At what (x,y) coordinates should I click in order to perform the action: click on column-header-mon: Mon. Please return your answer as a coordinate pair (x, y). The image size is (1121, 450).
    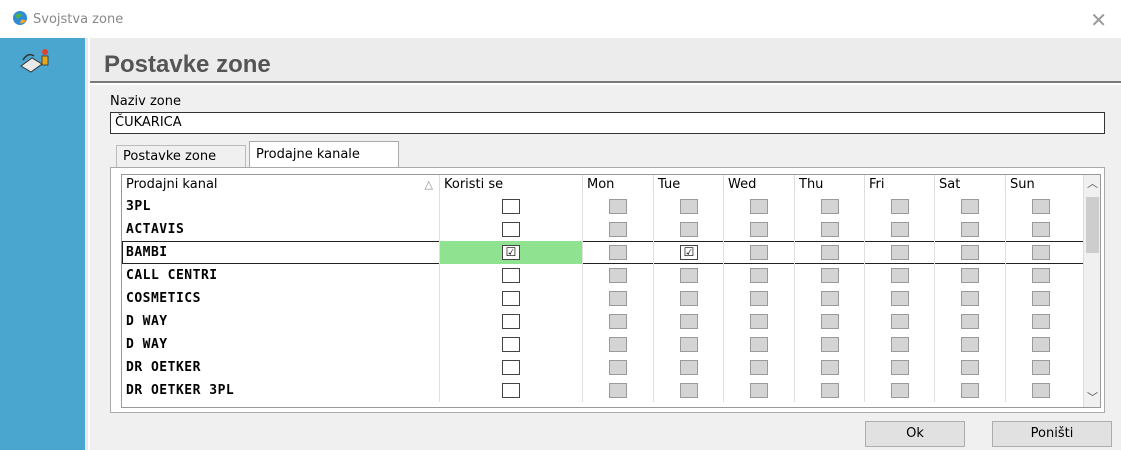
    Looking at the image, I should click on (618, 185).